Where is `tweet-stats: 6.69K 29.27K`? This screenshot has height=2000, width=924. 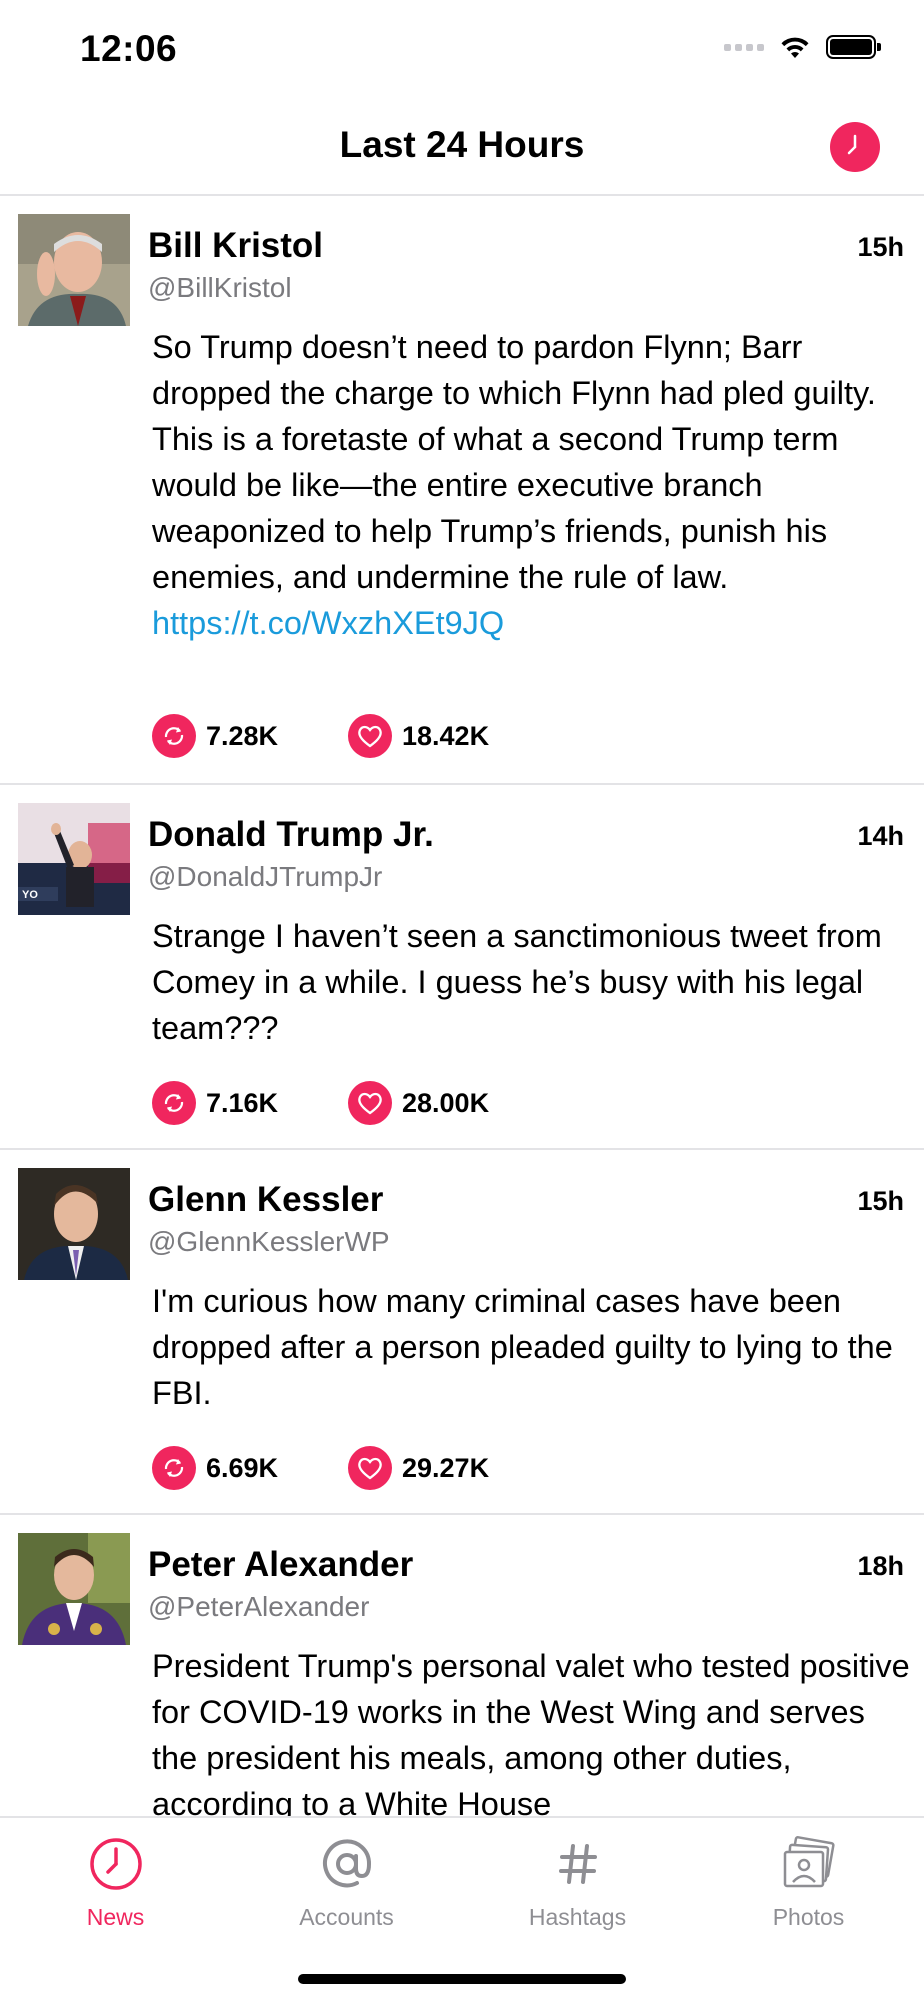
tweet-stats: 6.69K 29.27K is located at coordinates (320, 1468).